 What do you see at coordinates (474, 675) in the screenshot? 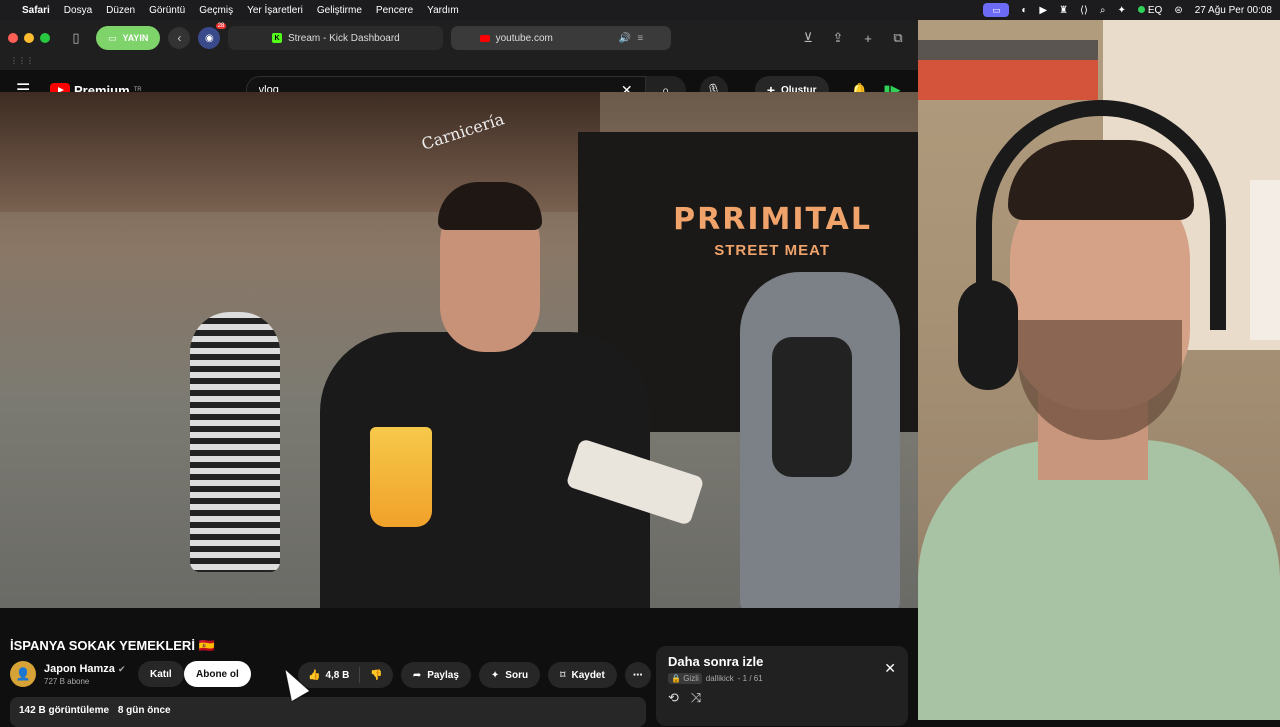
I see `action-bar: 👍 4,8 B 👎 ➦ Paylaş ✦ Soru ⌑ Kaydet ⋯` at bounding box center [474, 675].